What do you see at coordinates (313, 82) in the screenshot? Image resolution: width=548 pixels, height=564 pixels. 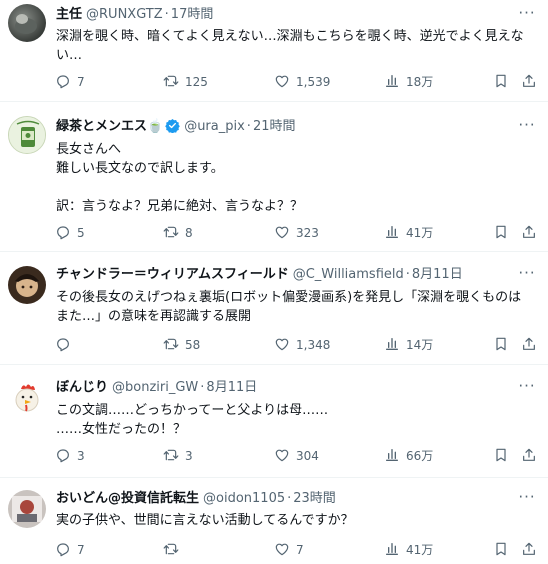 I see `like-count: 1,539` at bounding box center [313, 82].